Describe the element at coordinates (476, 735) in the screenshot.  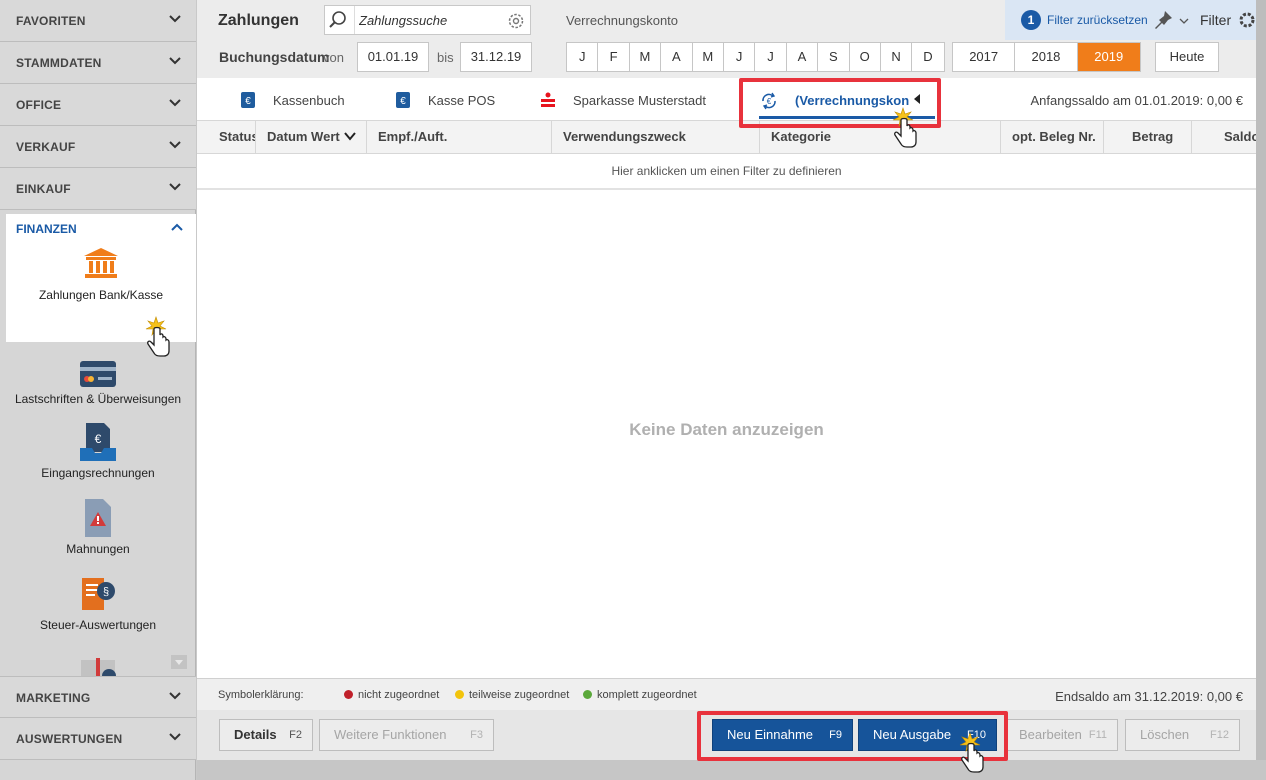
I see `shortcut-key: F3` at that location.